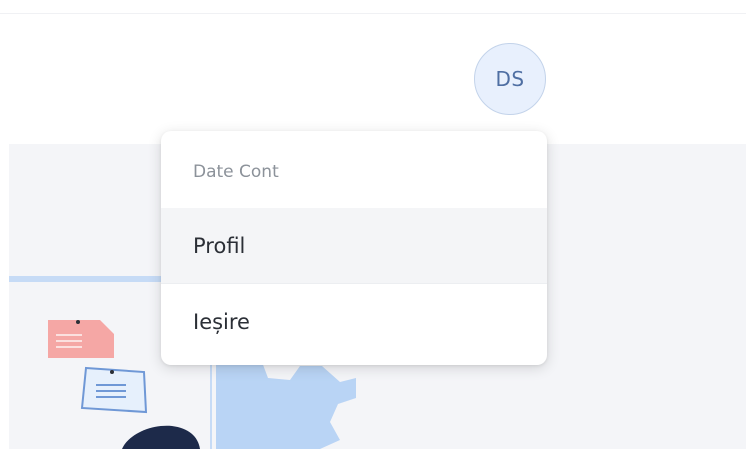 This screenshot has height=449, width=746. Describe the element at coordinates (161, 437) in the screenshot. I see `illustration-figure` at that location.